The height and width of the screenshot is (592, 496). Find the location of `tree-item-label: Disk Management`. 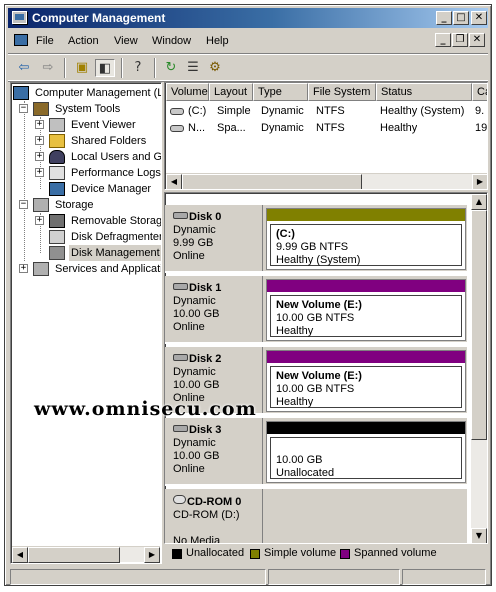

tree-item-label: Disk Management is located at coordinates (115, 253).